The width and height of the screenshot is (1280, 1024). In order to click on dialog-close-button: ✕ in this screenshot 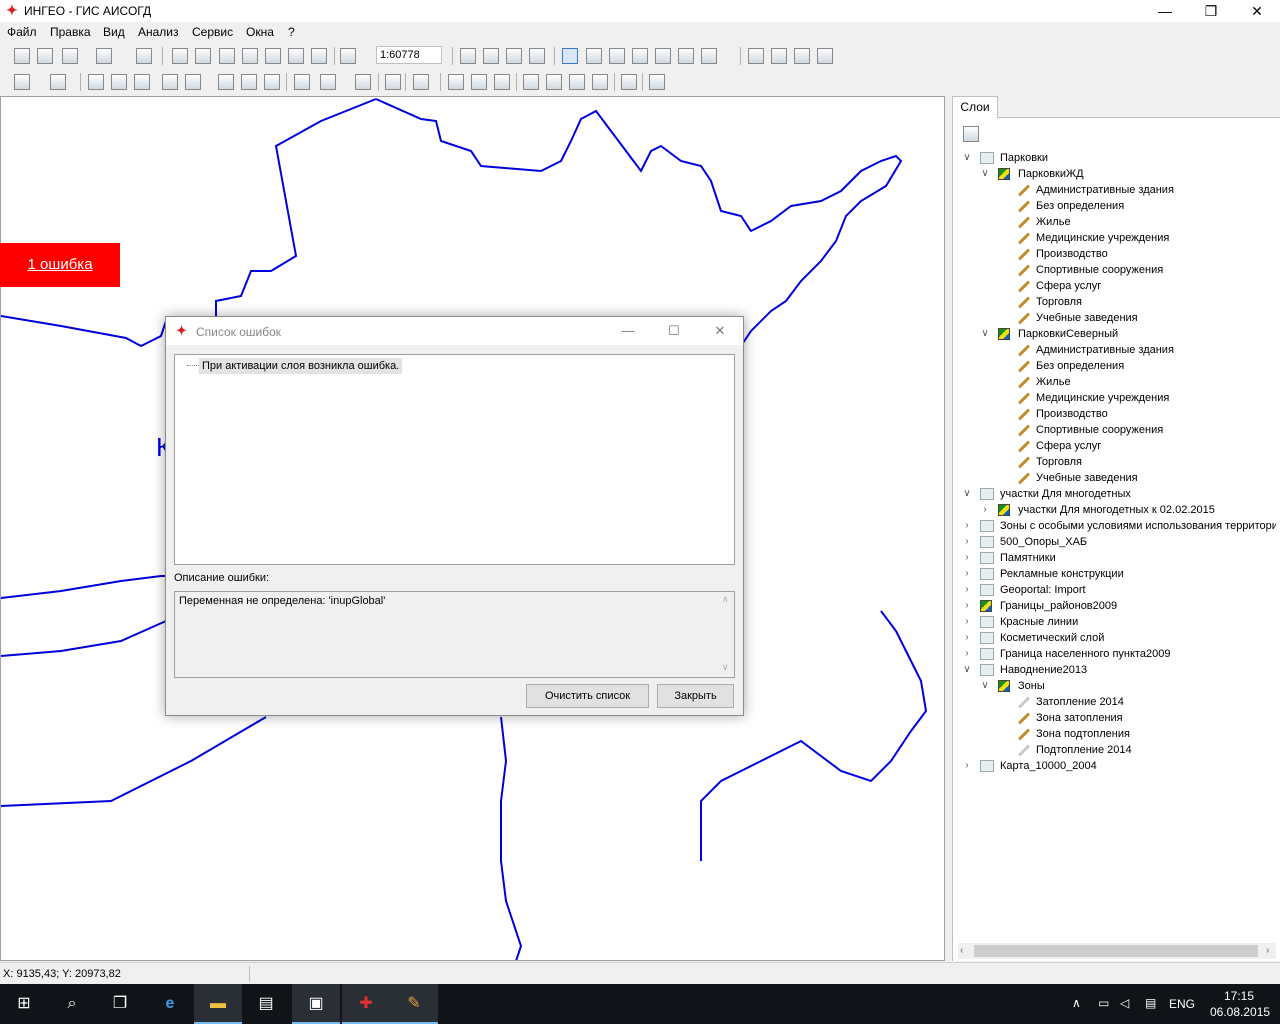, I will do `click(720, 331)`.